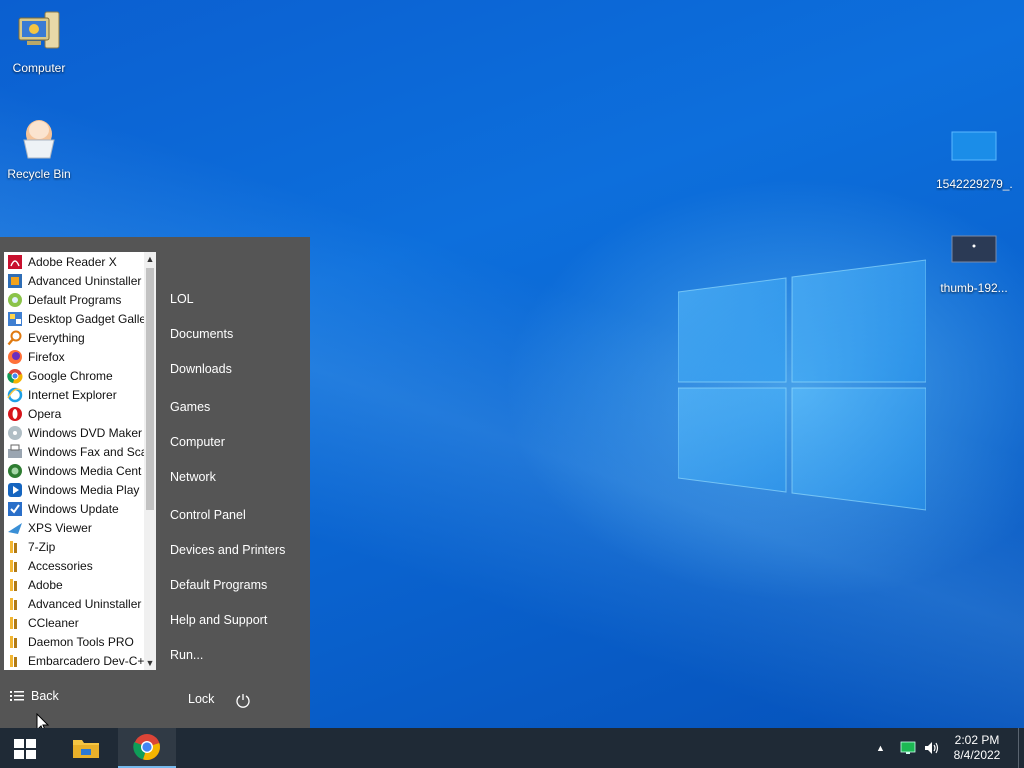  What do you see at coordinates (74, 489) in the screenshot?
I see `program-item: Windows Media Play` at bounding box center [74, 489].